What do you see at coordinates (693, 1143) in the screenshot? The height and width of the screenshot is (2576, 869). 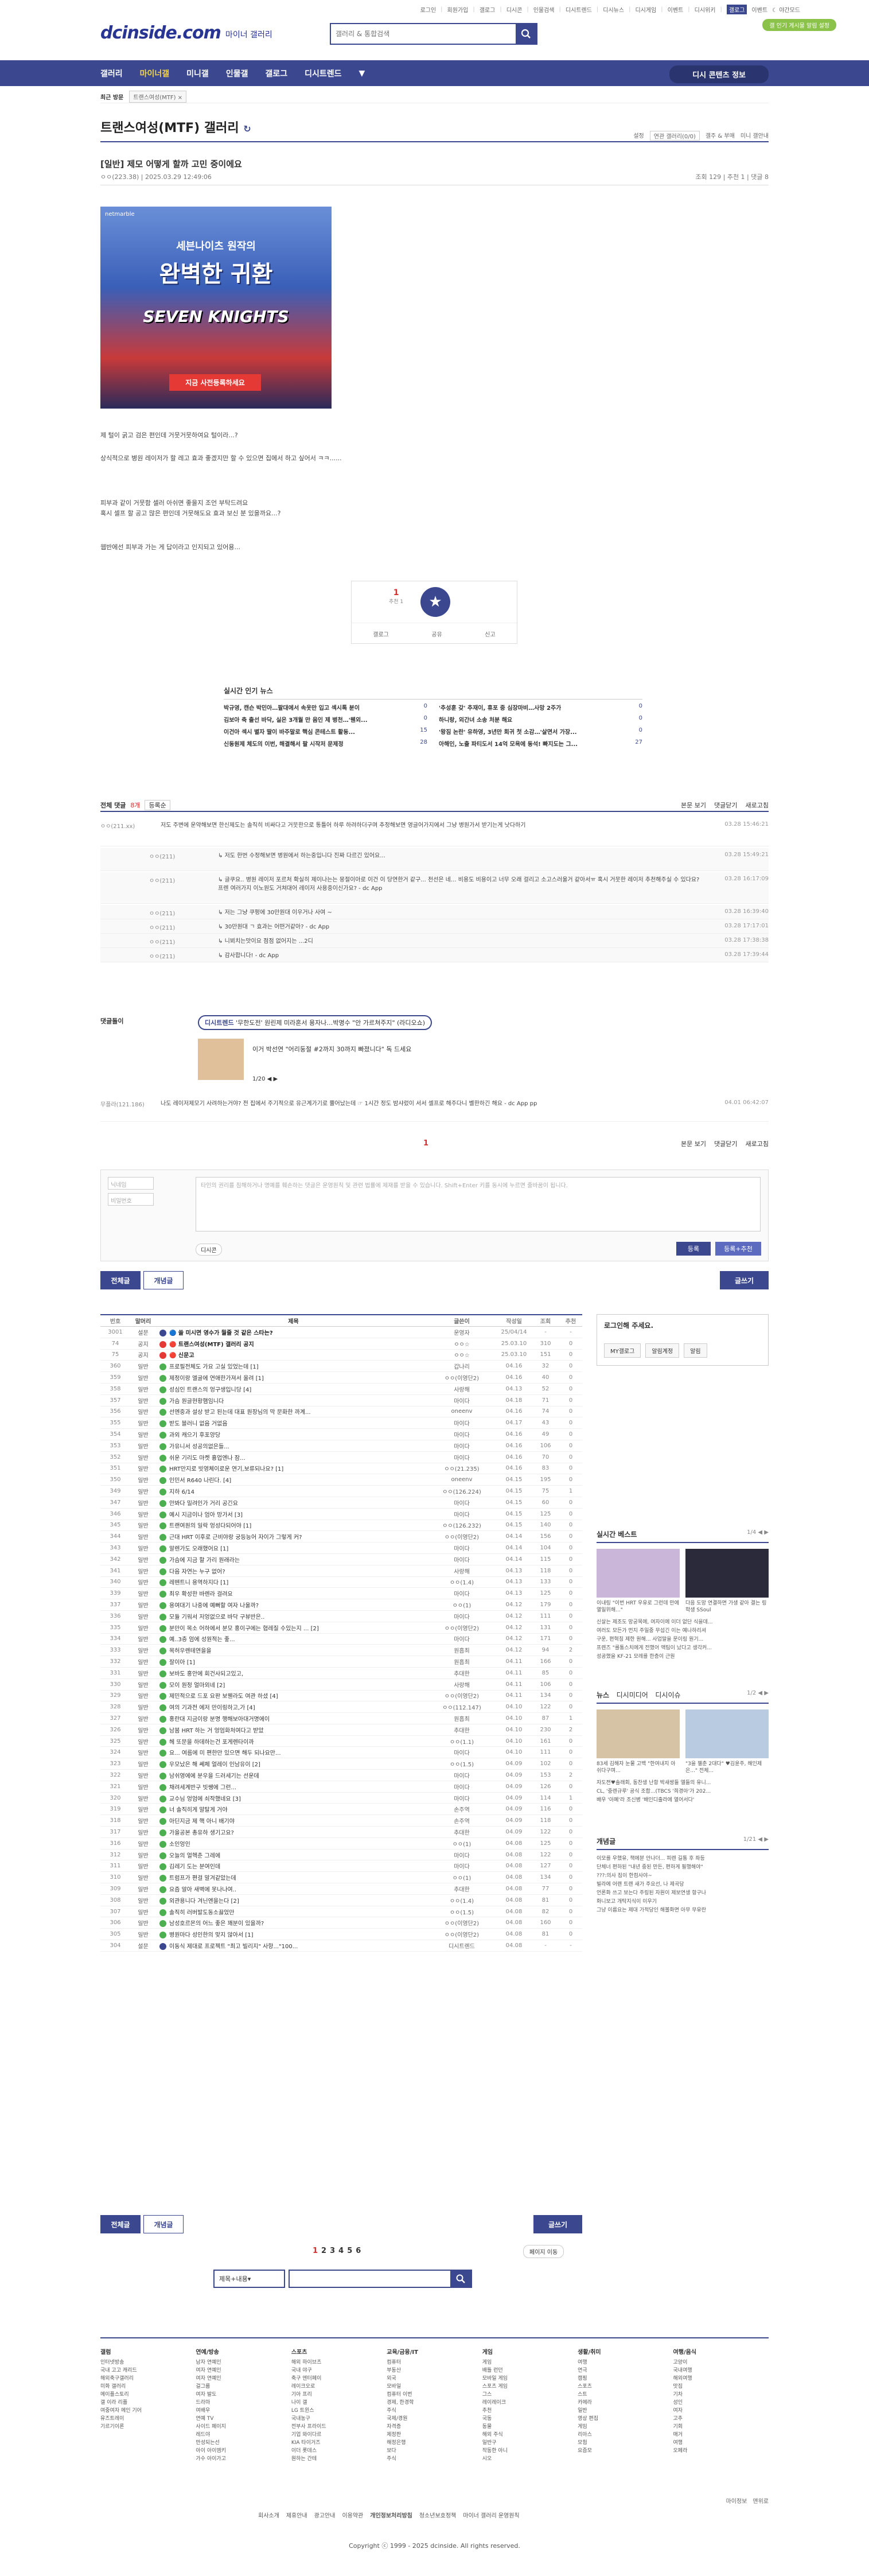 I see `view-body-button-bottom: 본문 보기` at bounding box center [693, 1143].